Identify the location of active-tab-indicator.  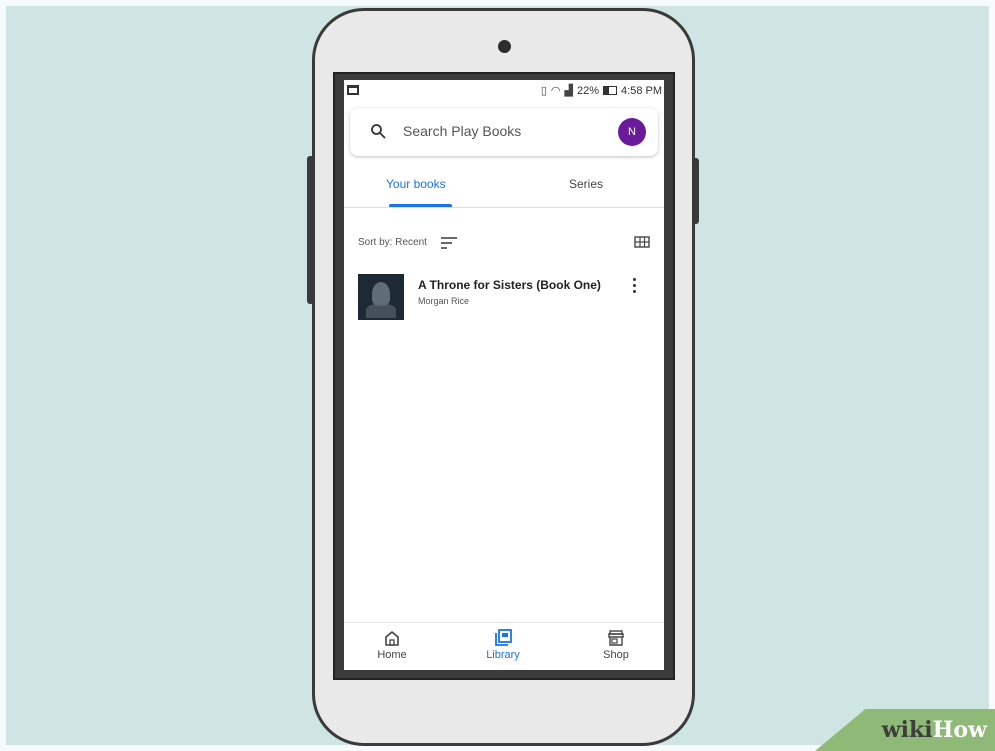
(420, 205).